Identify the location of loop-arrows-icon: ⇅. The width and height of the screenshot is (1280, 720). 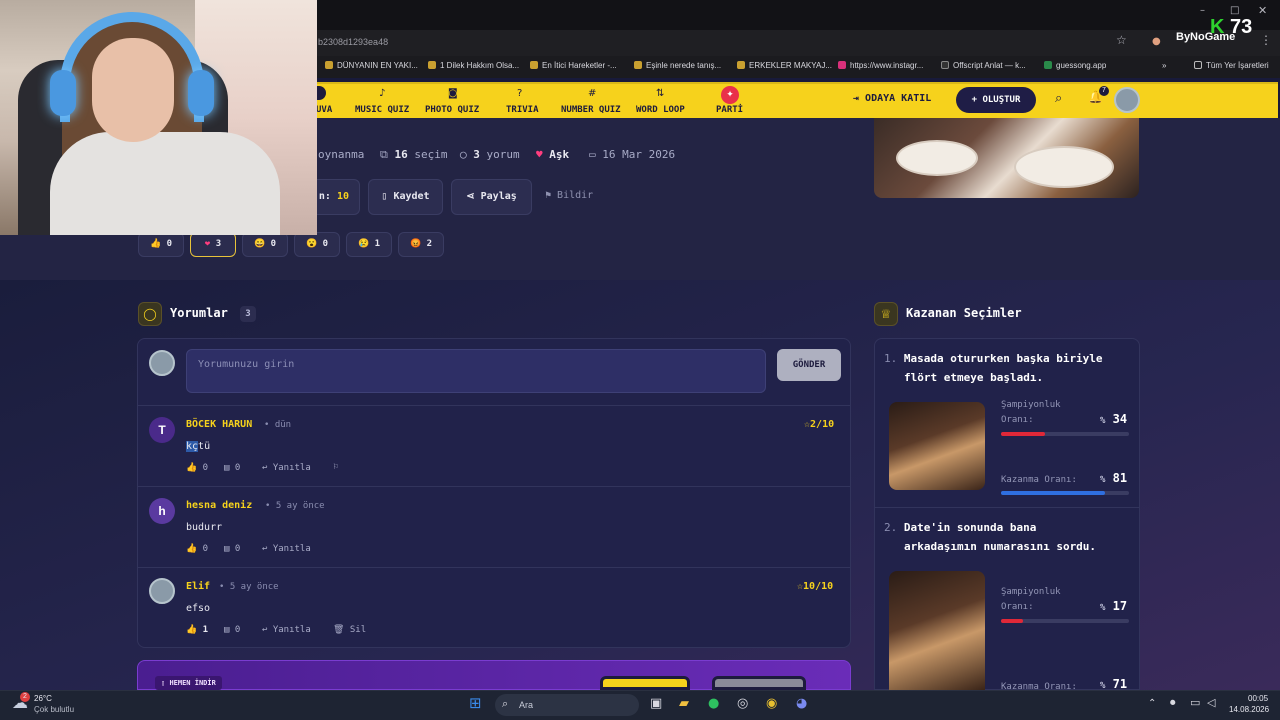
(660, 93).